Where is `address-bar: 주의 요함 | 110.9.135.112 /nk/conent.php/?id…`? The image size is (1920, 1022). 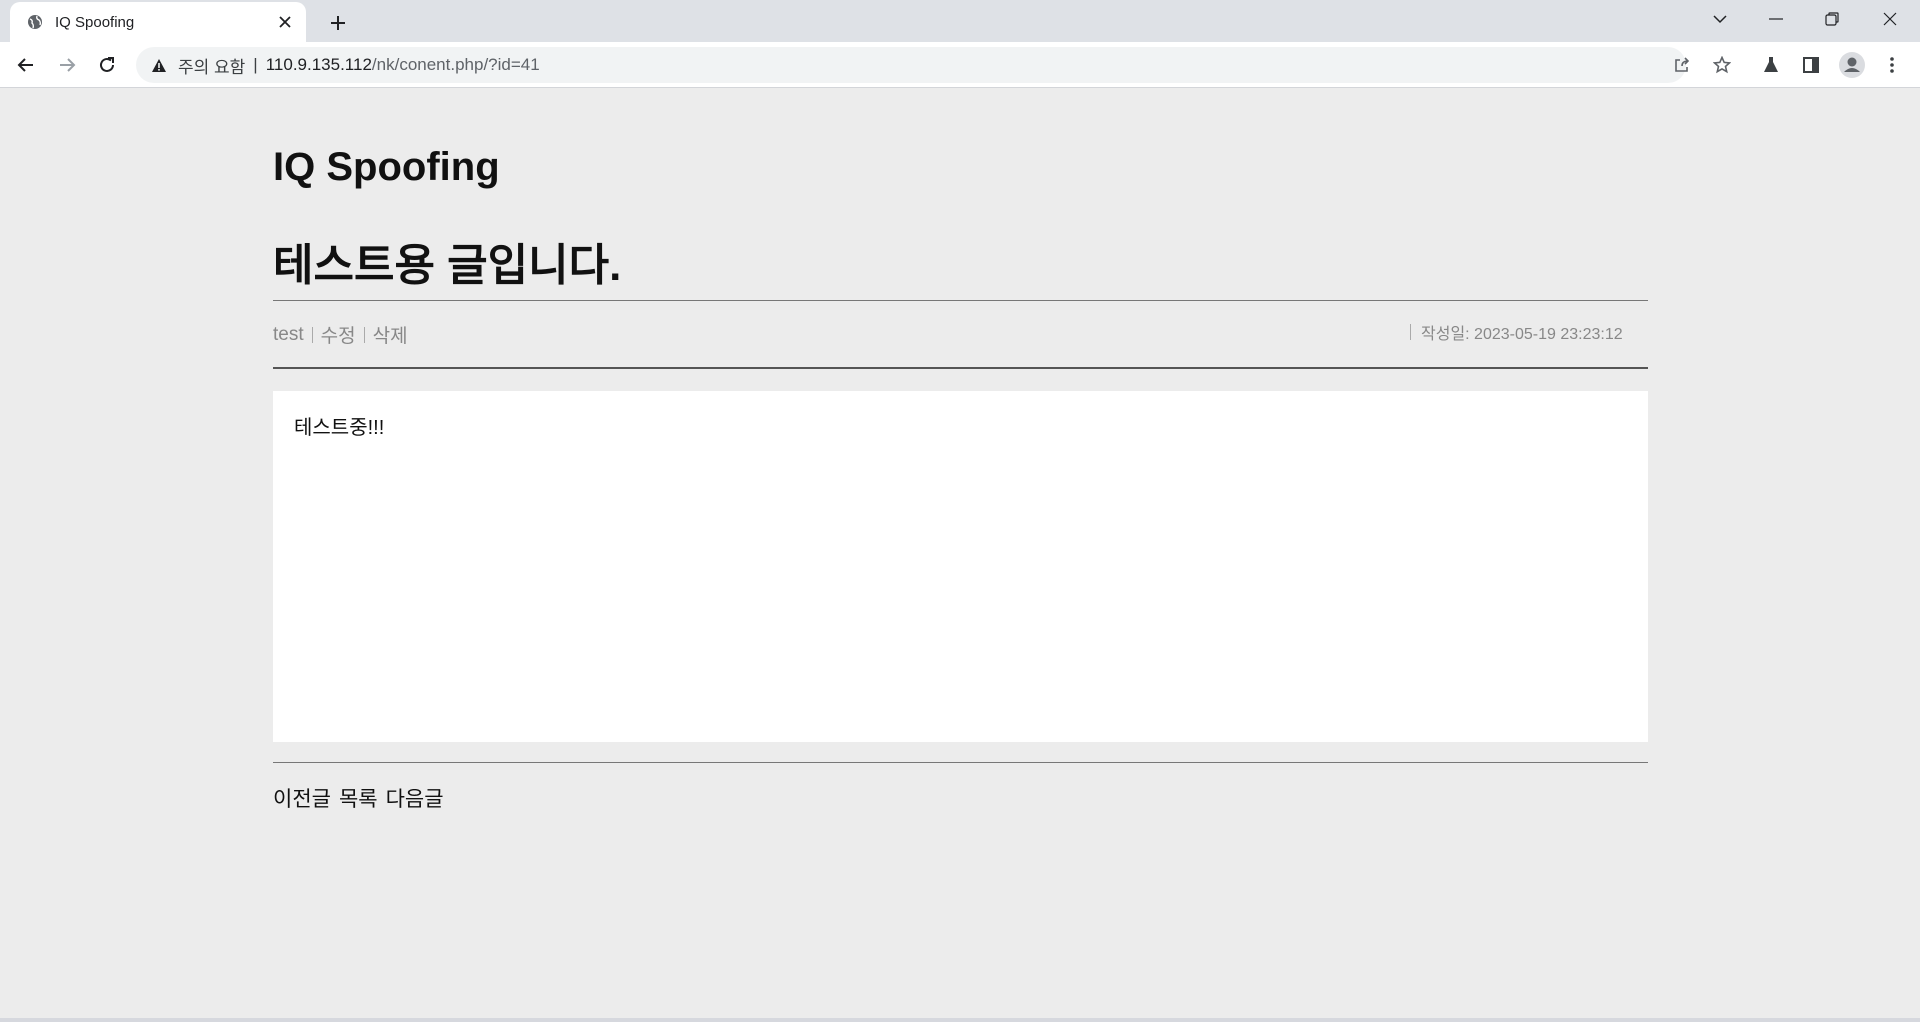
address-bar: 주의 요함 | 110.9.135.112 /nk/conent.php/?id… is located at coordinates (933, 65).